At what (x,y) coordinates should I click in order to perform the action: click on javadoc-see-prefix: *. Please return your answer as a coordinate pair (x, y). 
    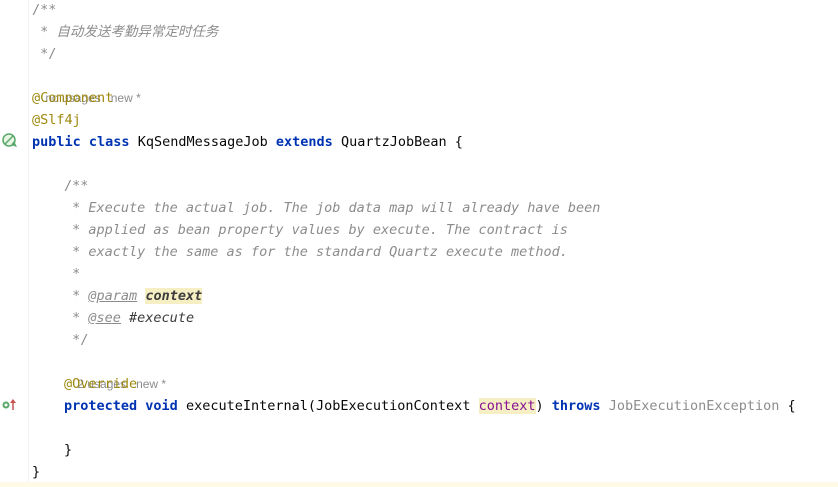
    Looking at the image, I should click on (76, 318).